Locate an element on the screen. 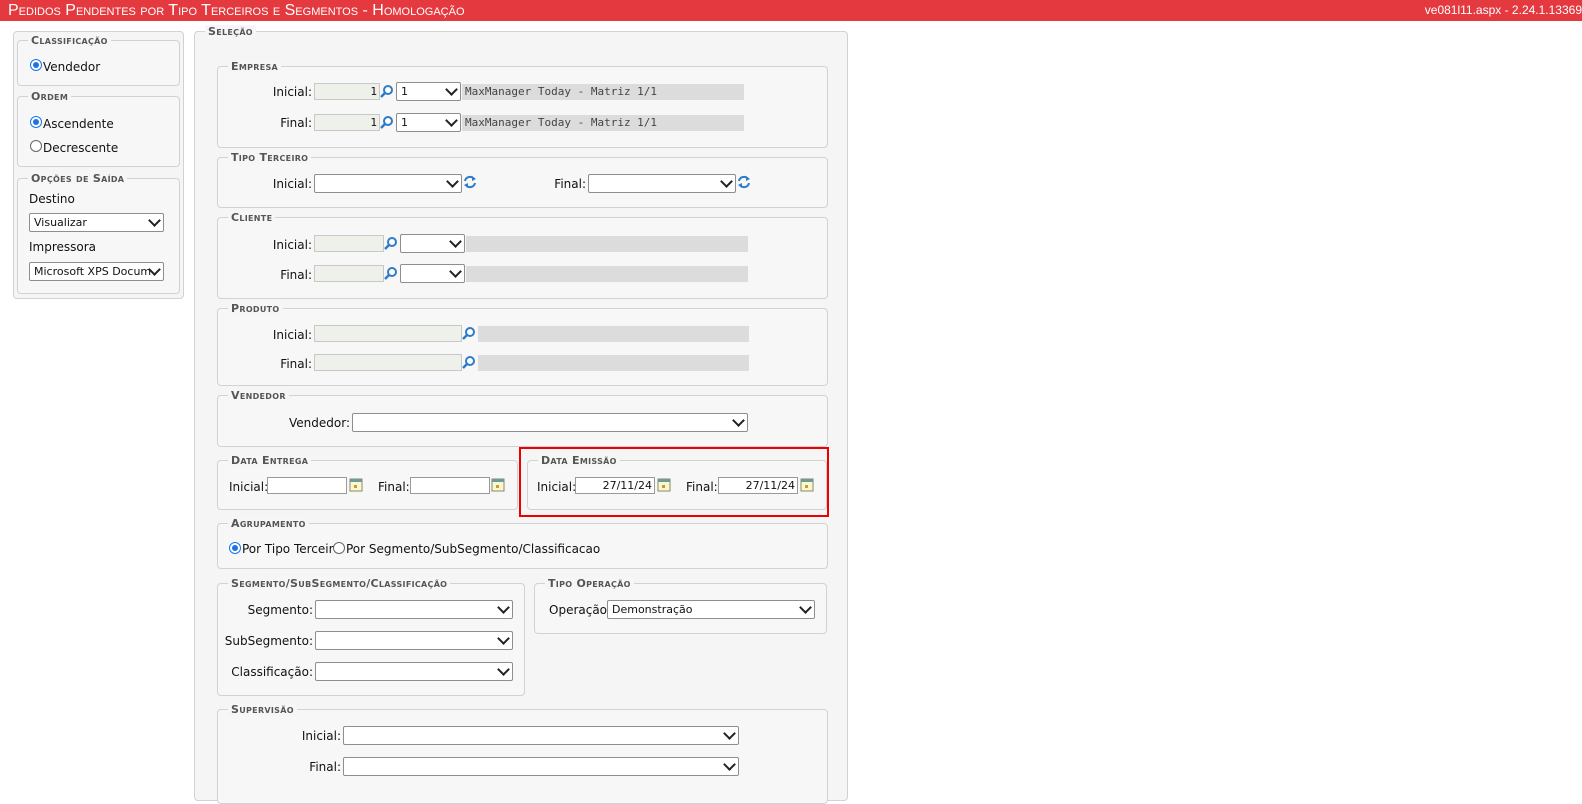 The height and width of the screenshot is (804, 1582). radio-por-segmento-label: Por Segmento/SubSegmento/Classificacao is located at coordinates (473, 549).